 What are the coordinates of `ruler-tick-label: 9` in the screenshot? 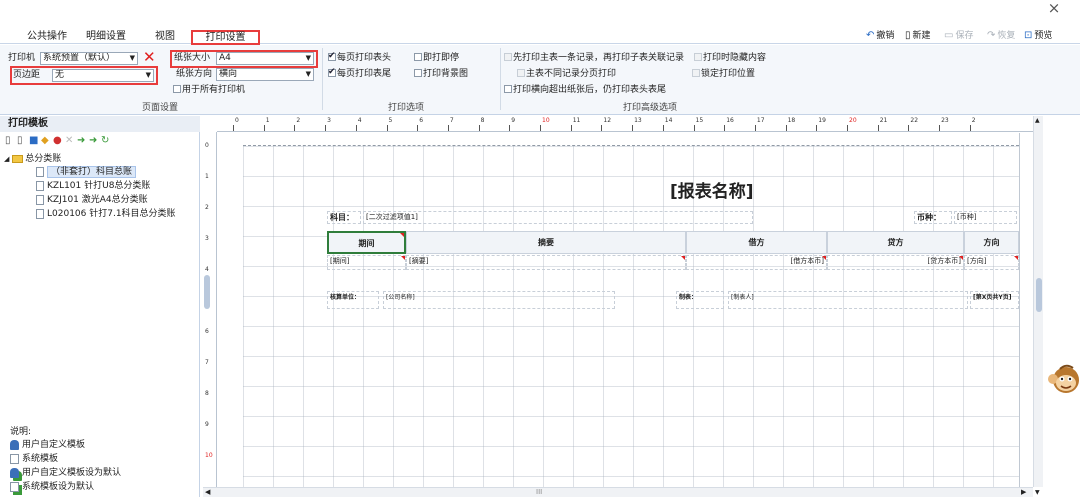 It's located at (207, 424).